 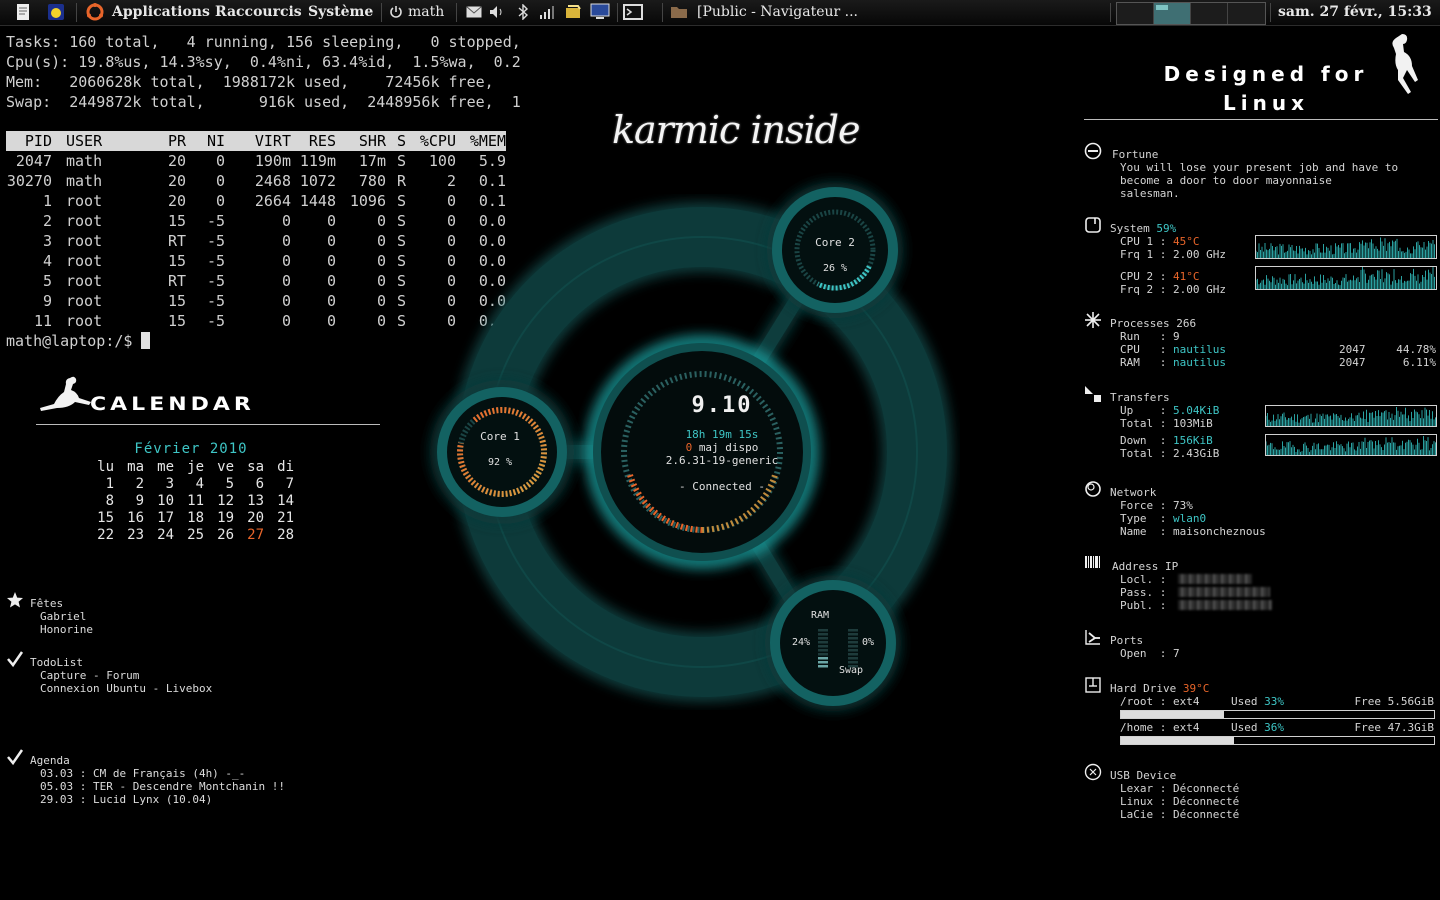 I want to click on open-ports-line: Open : 7, so click(x=1150, y=653).